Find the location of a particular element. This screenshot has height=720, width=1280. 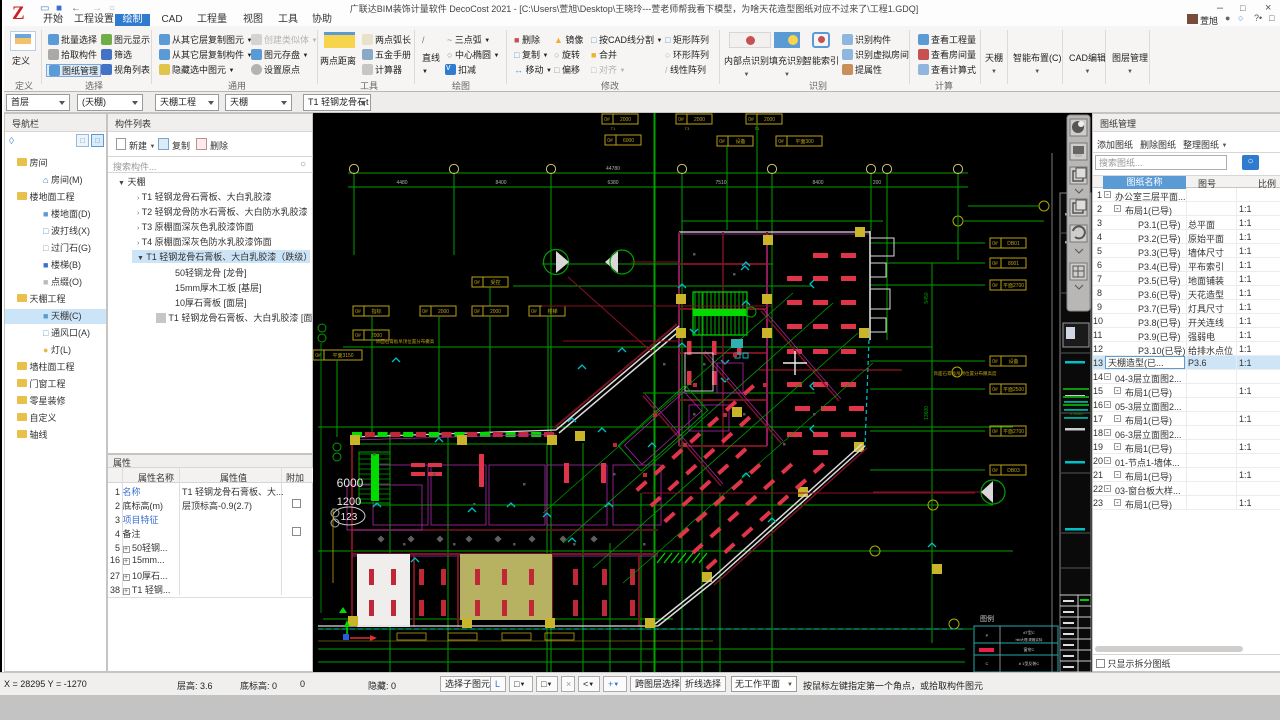

svg-text: 指标 is located at coordinates (376, 311).